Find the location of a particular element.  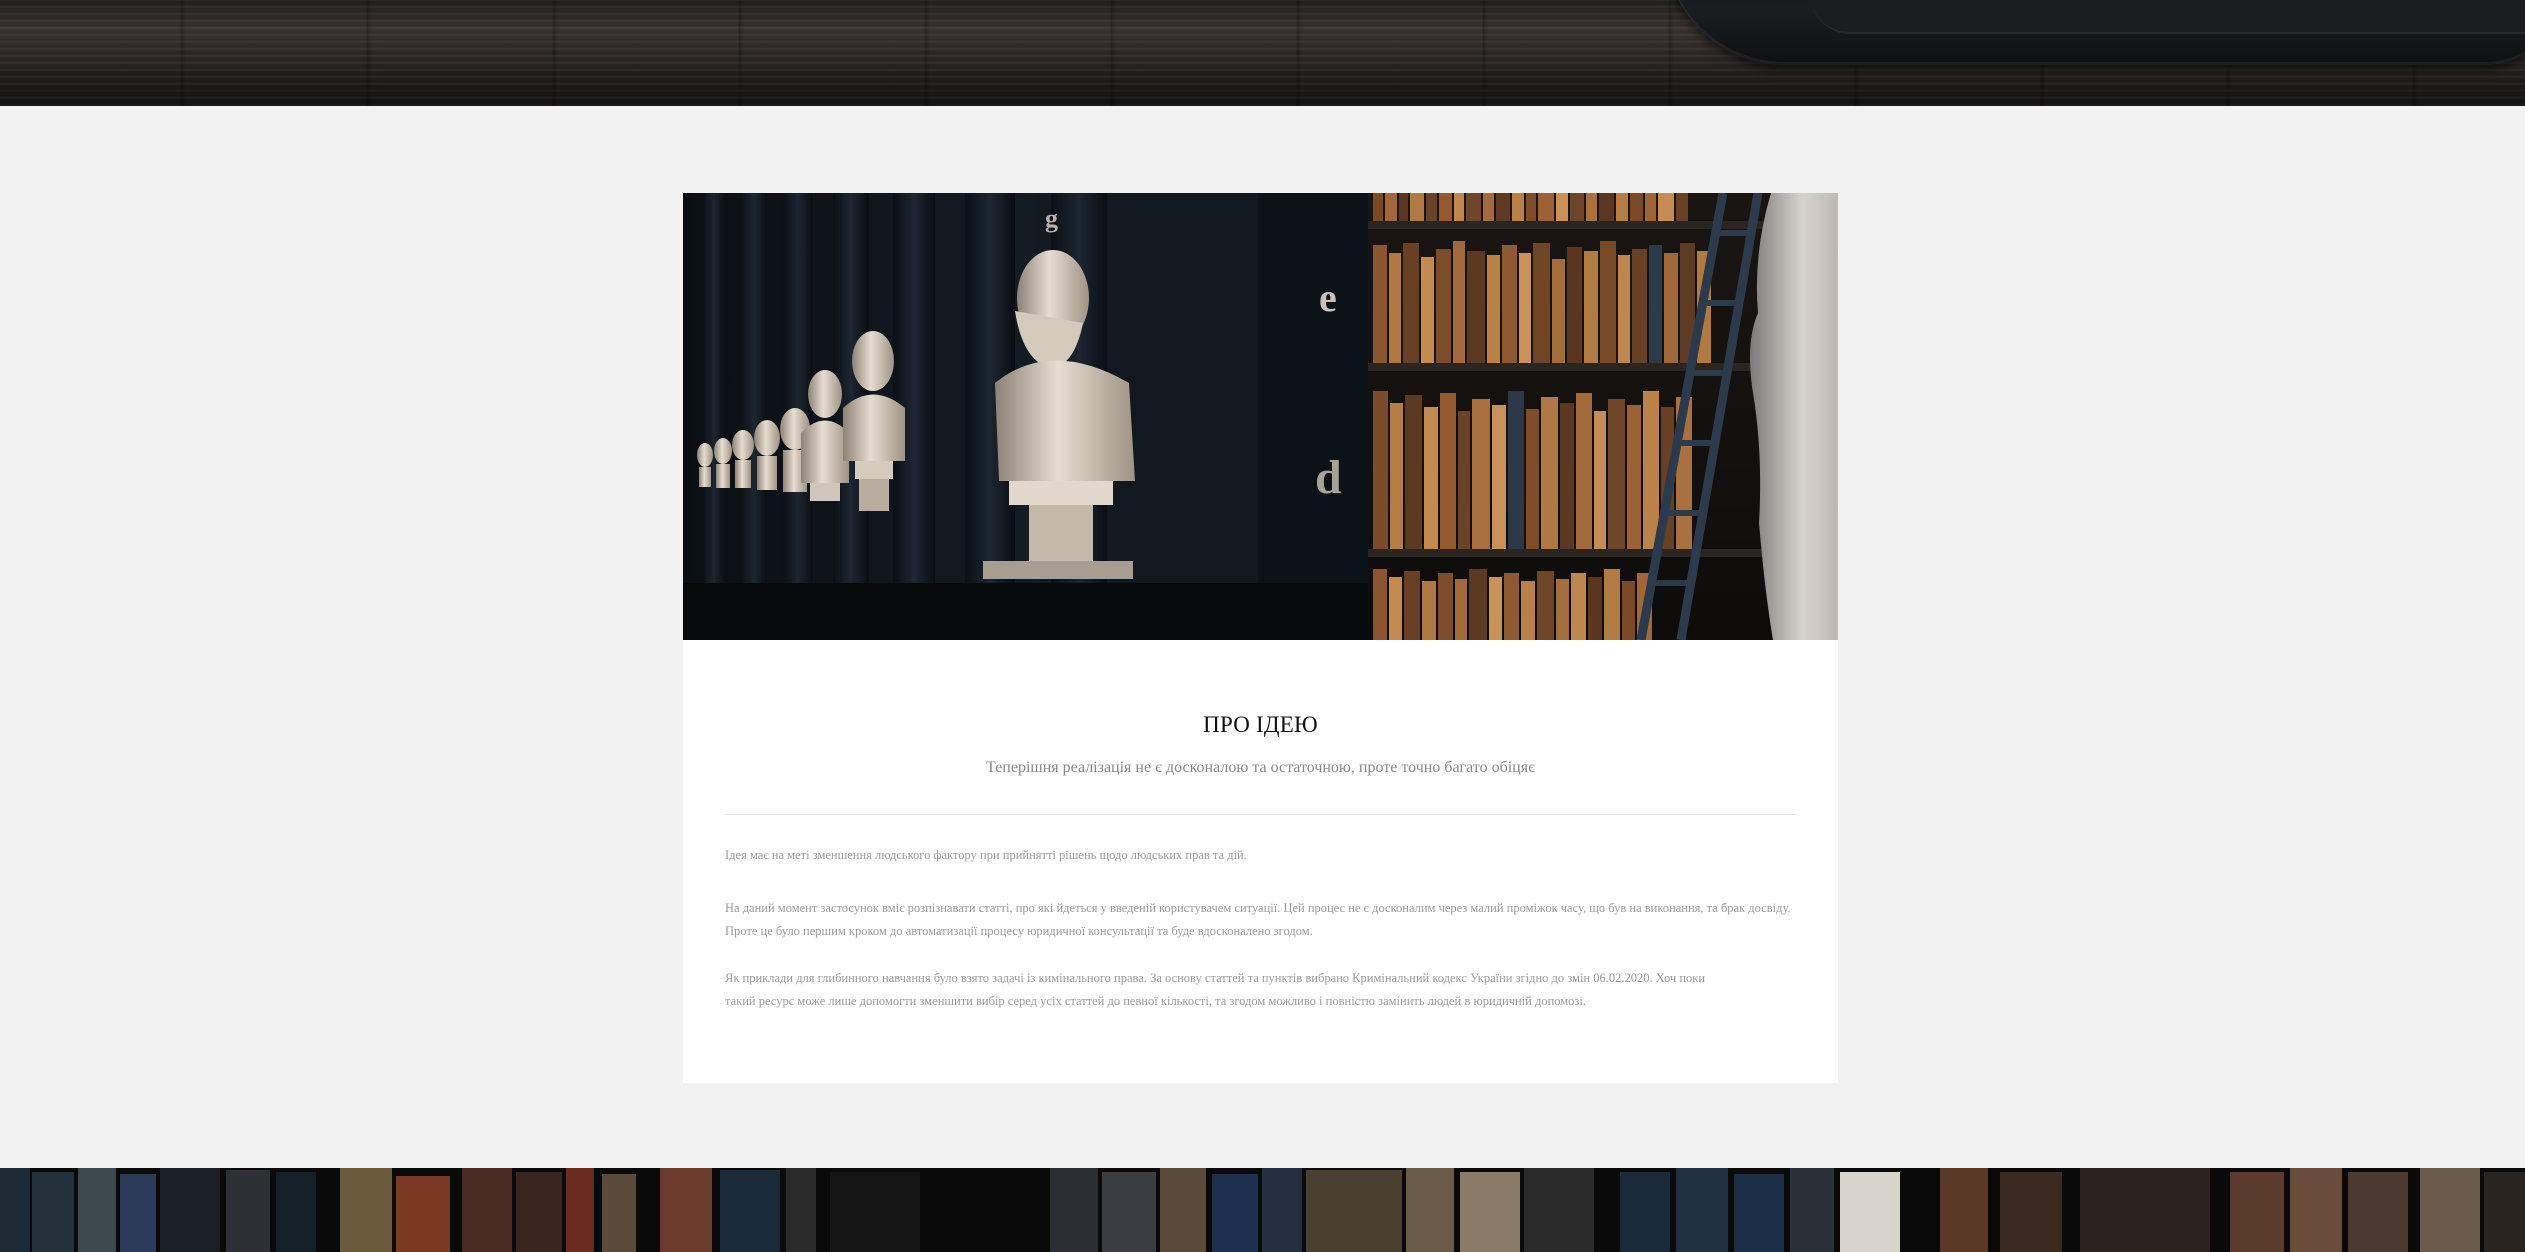

engraving-letter-g: g is located at coordinates (1051, 218).